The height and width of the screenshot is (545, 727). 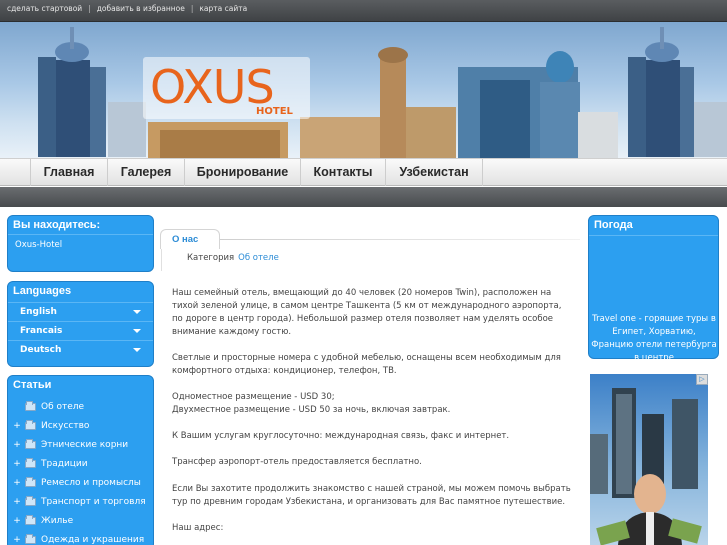 I want to click on article-paragraph: Наш адрес:, so click(x=198, y=528).